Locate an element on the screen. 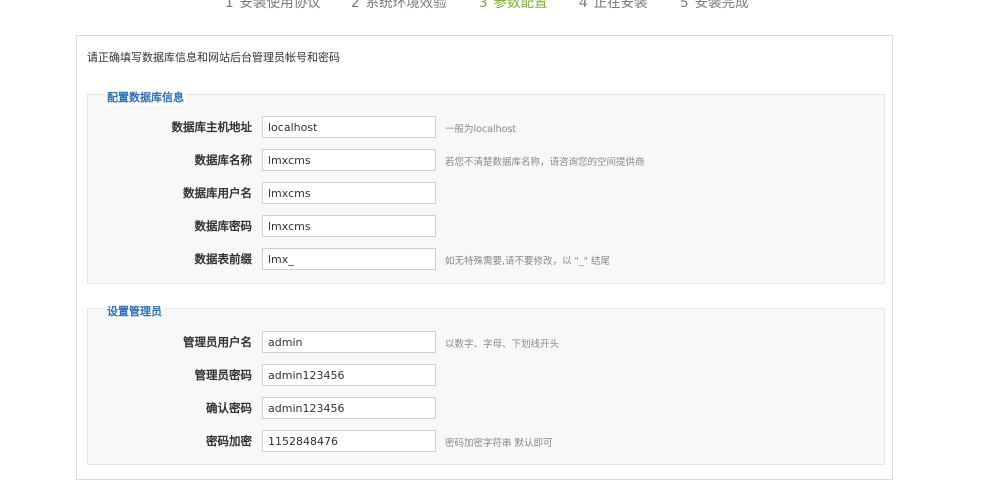 This screenshot has width=1000, height=480. confirm-password-input is located at coordinates (349, 408).